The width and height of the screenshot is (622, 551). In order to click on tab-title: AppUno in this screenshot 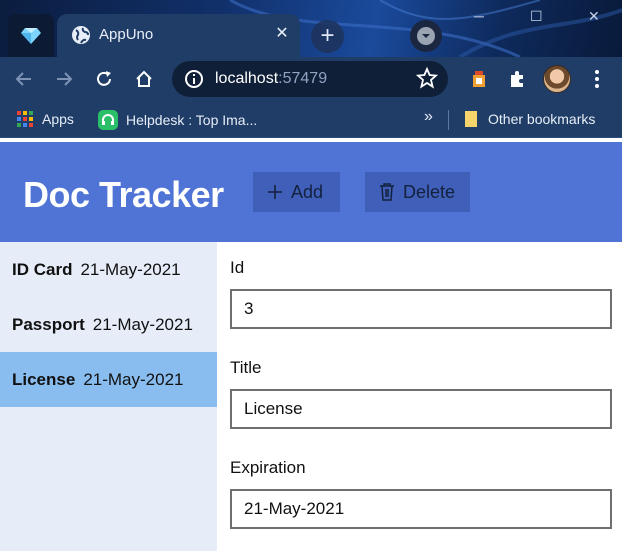, I will do `click(126, 34)`.